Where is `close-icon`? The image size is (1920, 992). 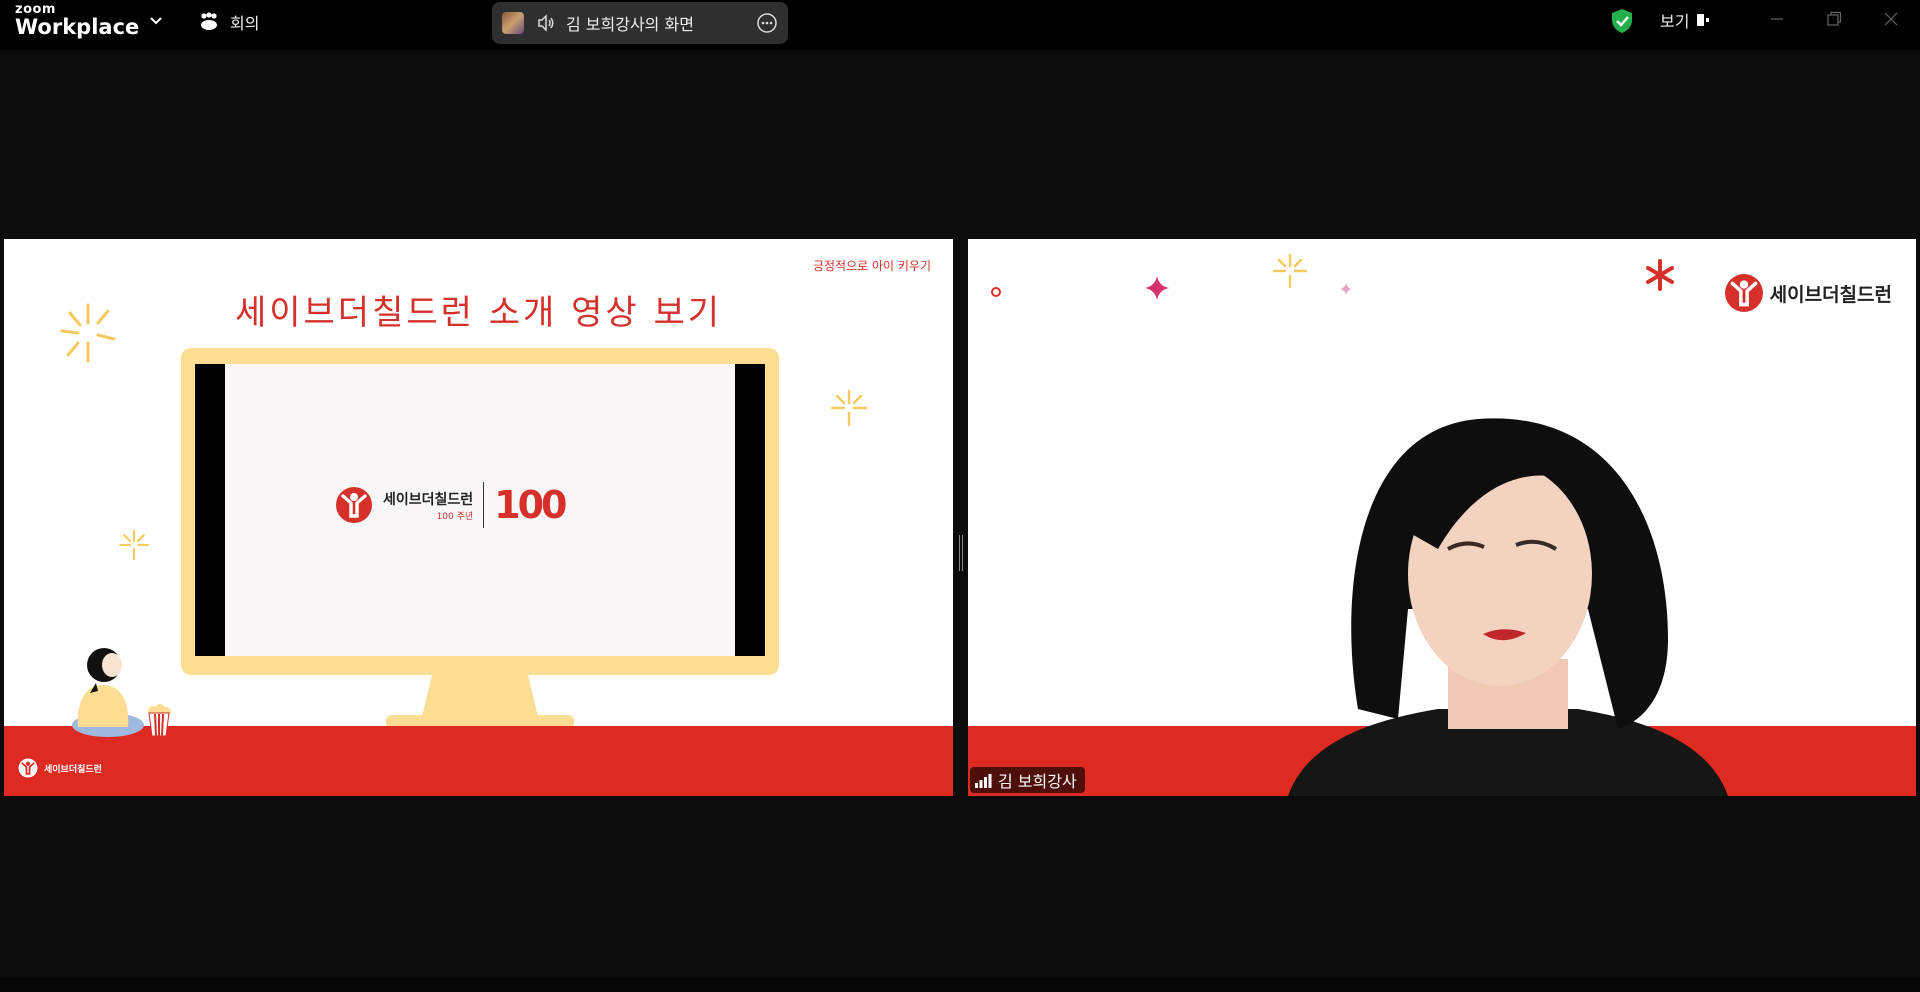
close-icon is located at coordinates (1891, 19).